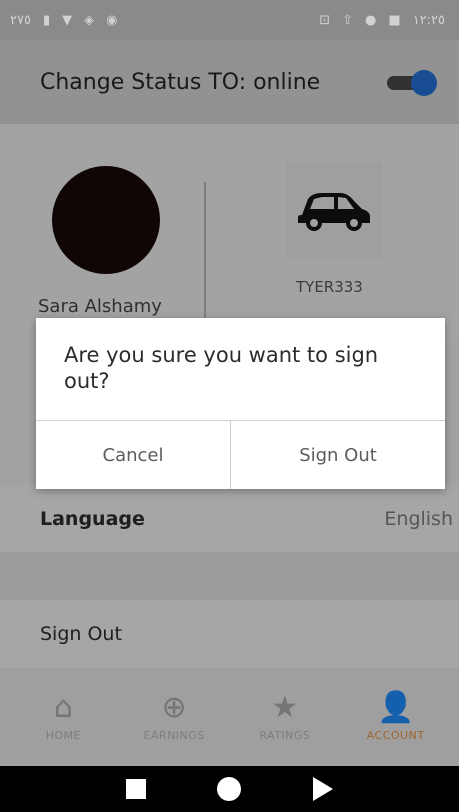  Describe the element at coordinates (135, 789) in the screenshot. I see `recents-icon` at that location.